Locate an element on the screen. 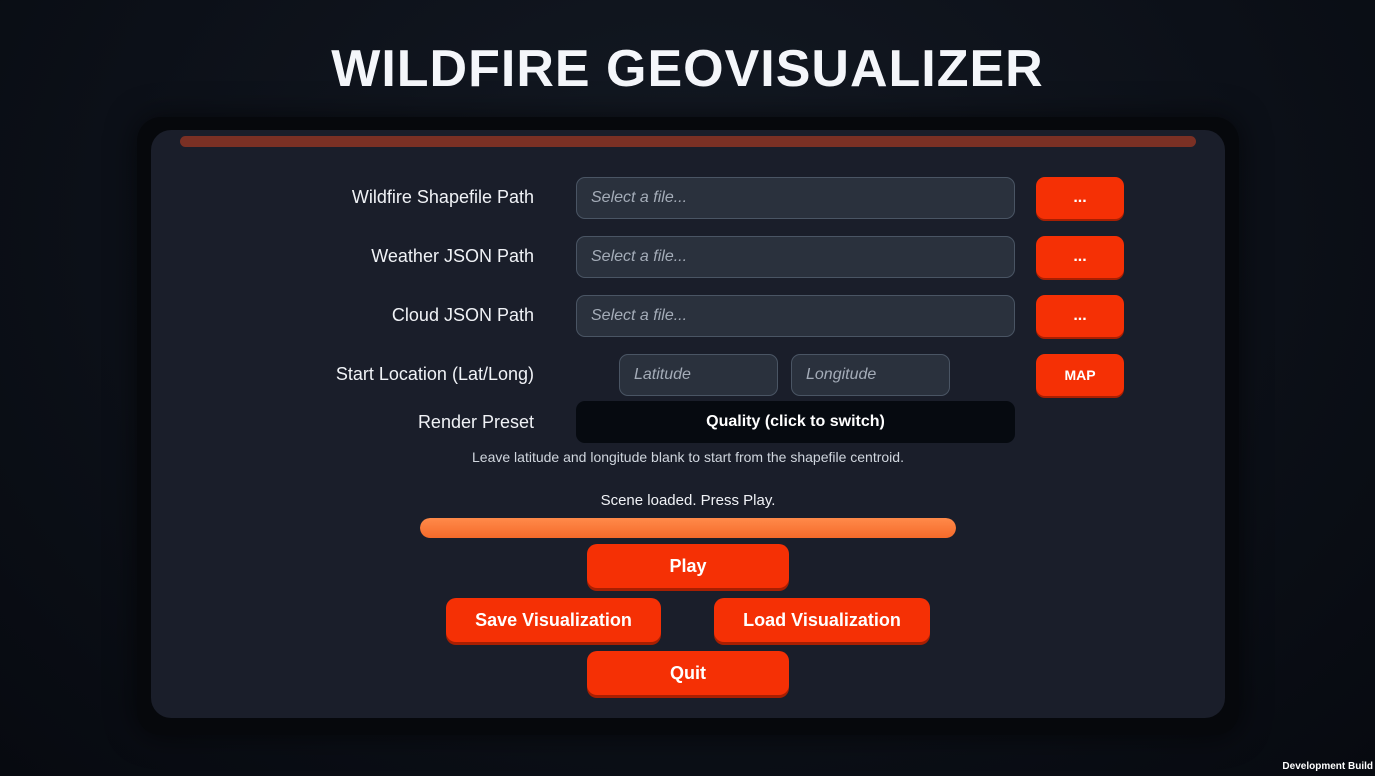 The image size is (1375, 776). weather-path-input is located at coordinates (795, 257).